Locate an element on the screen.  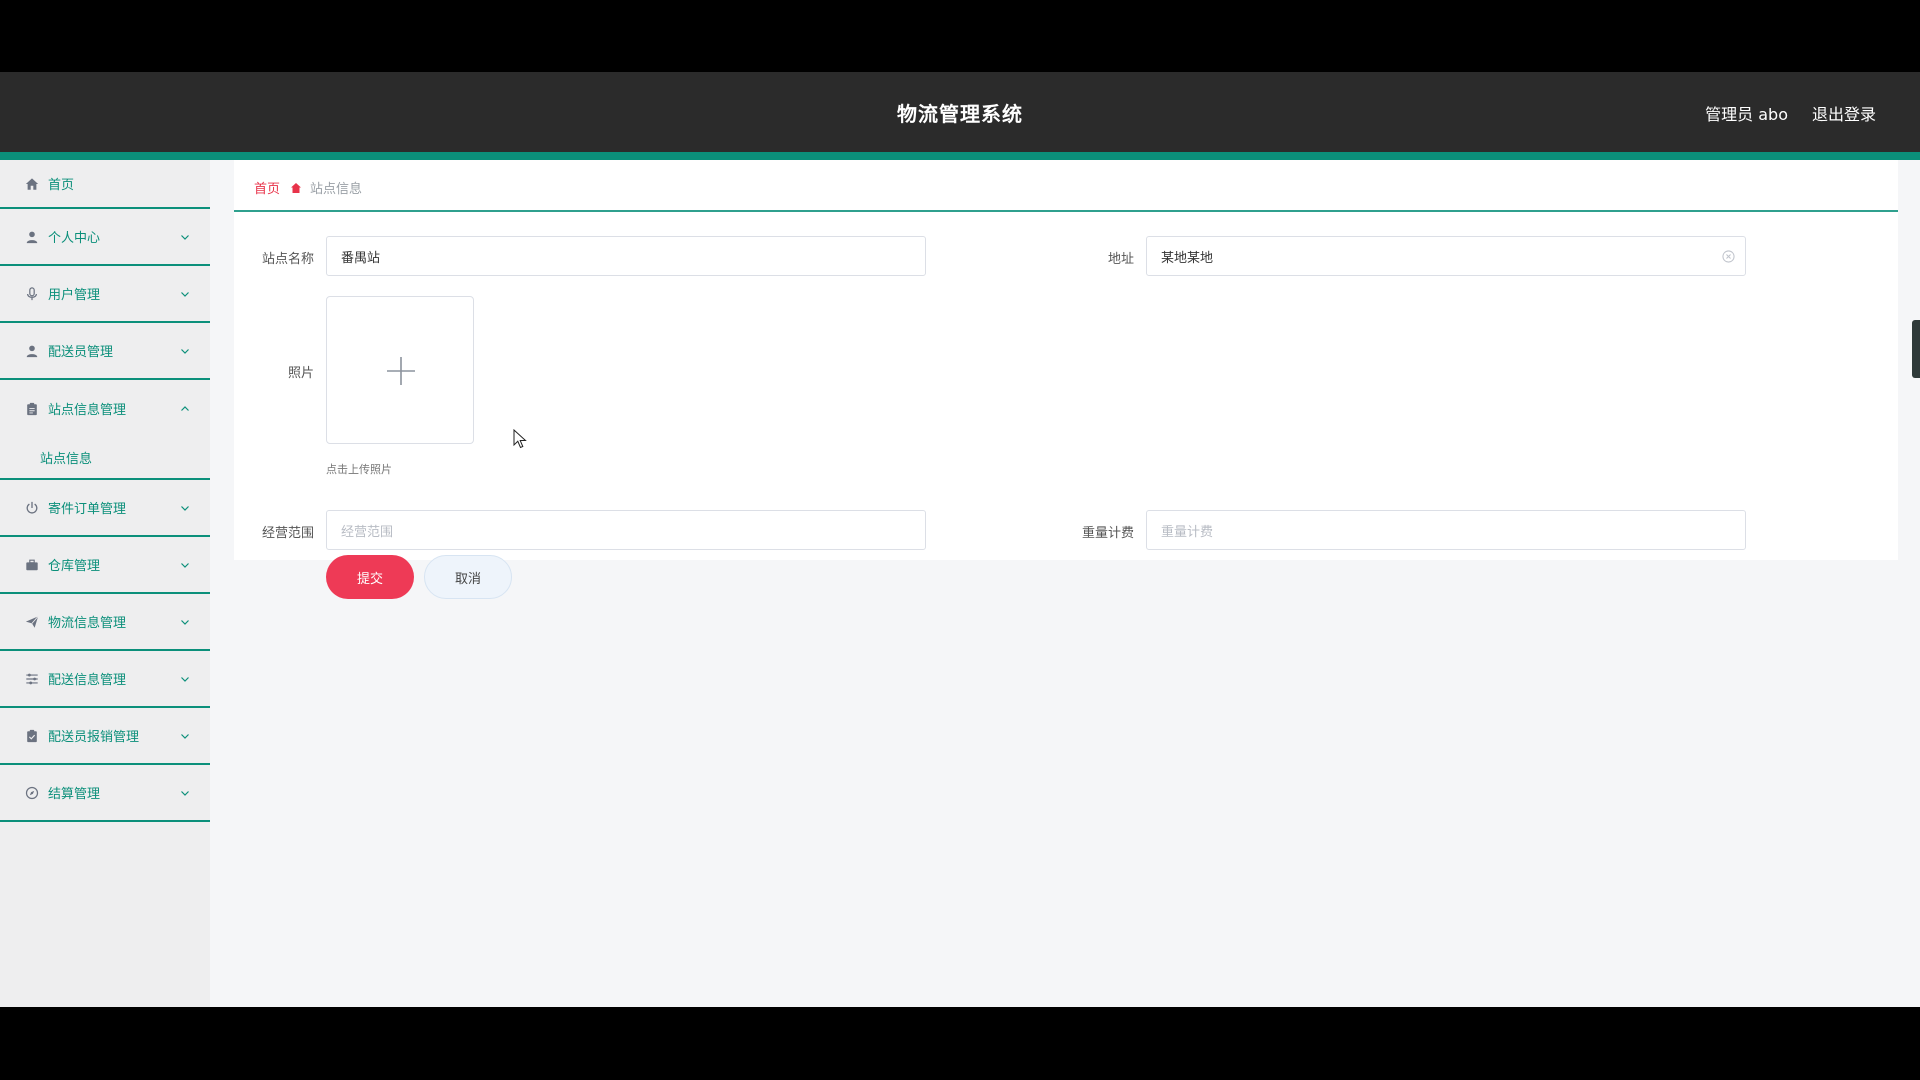
sidebar-item-courier-reimbursement-management: 配送员报销管理 is located at coordinates (105, 736).